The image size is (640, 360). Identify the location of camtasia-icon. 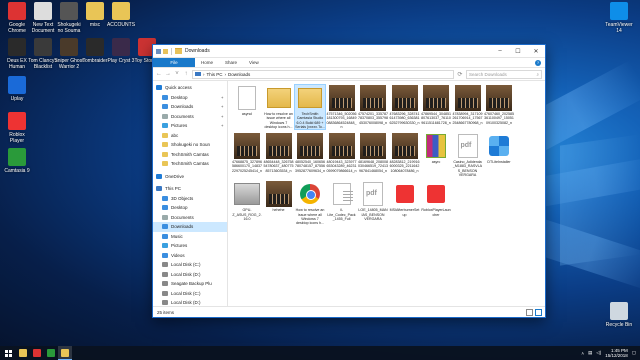
(51, 353).